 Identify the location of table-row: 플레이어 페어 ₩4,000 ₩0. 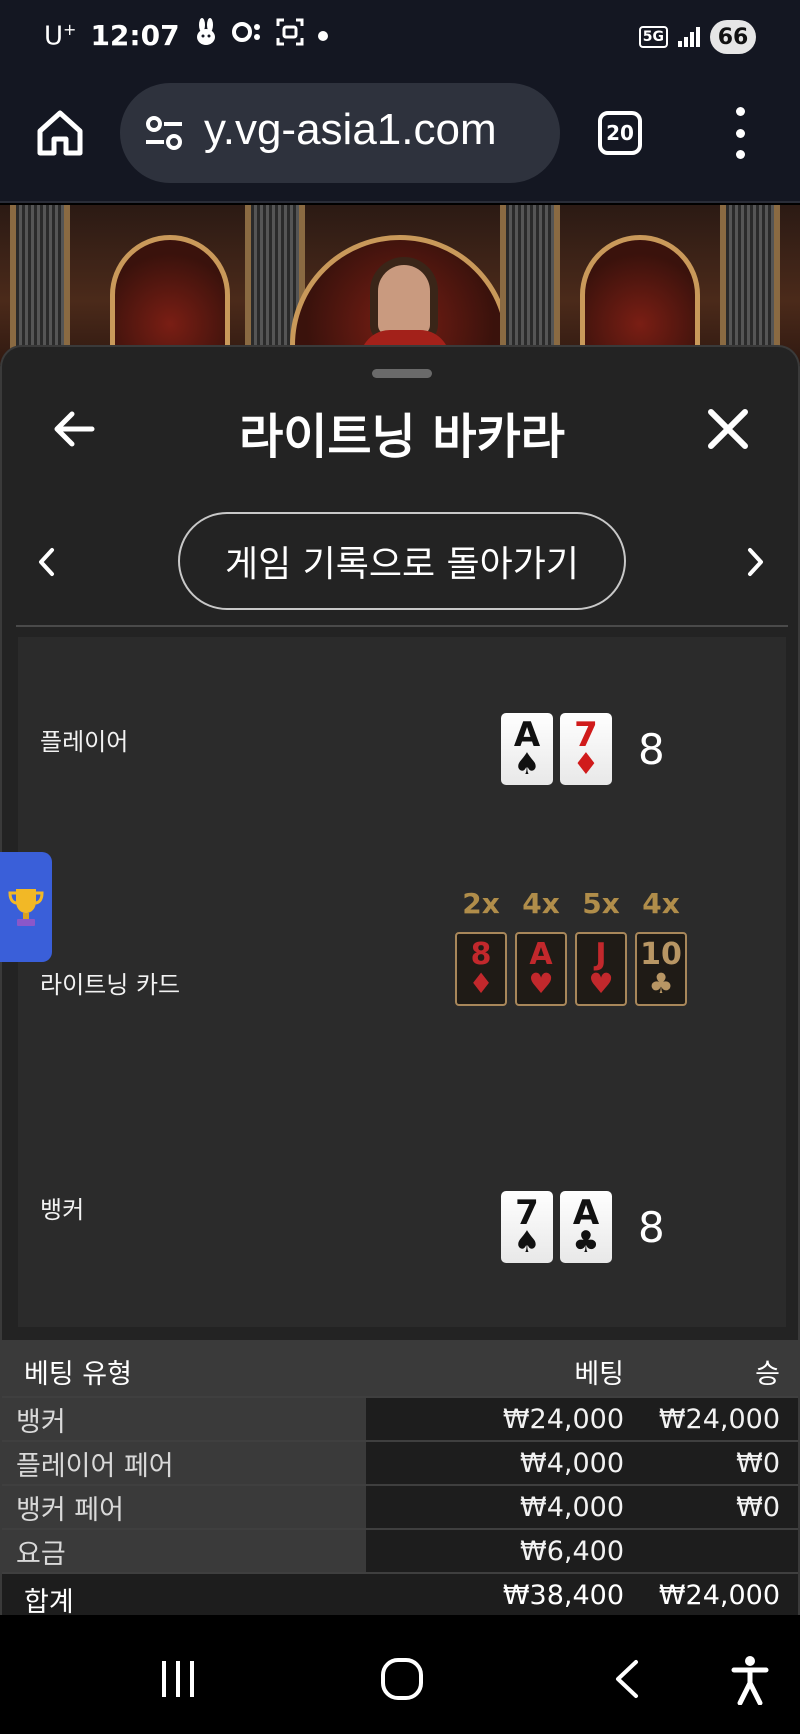
(400, 1462).